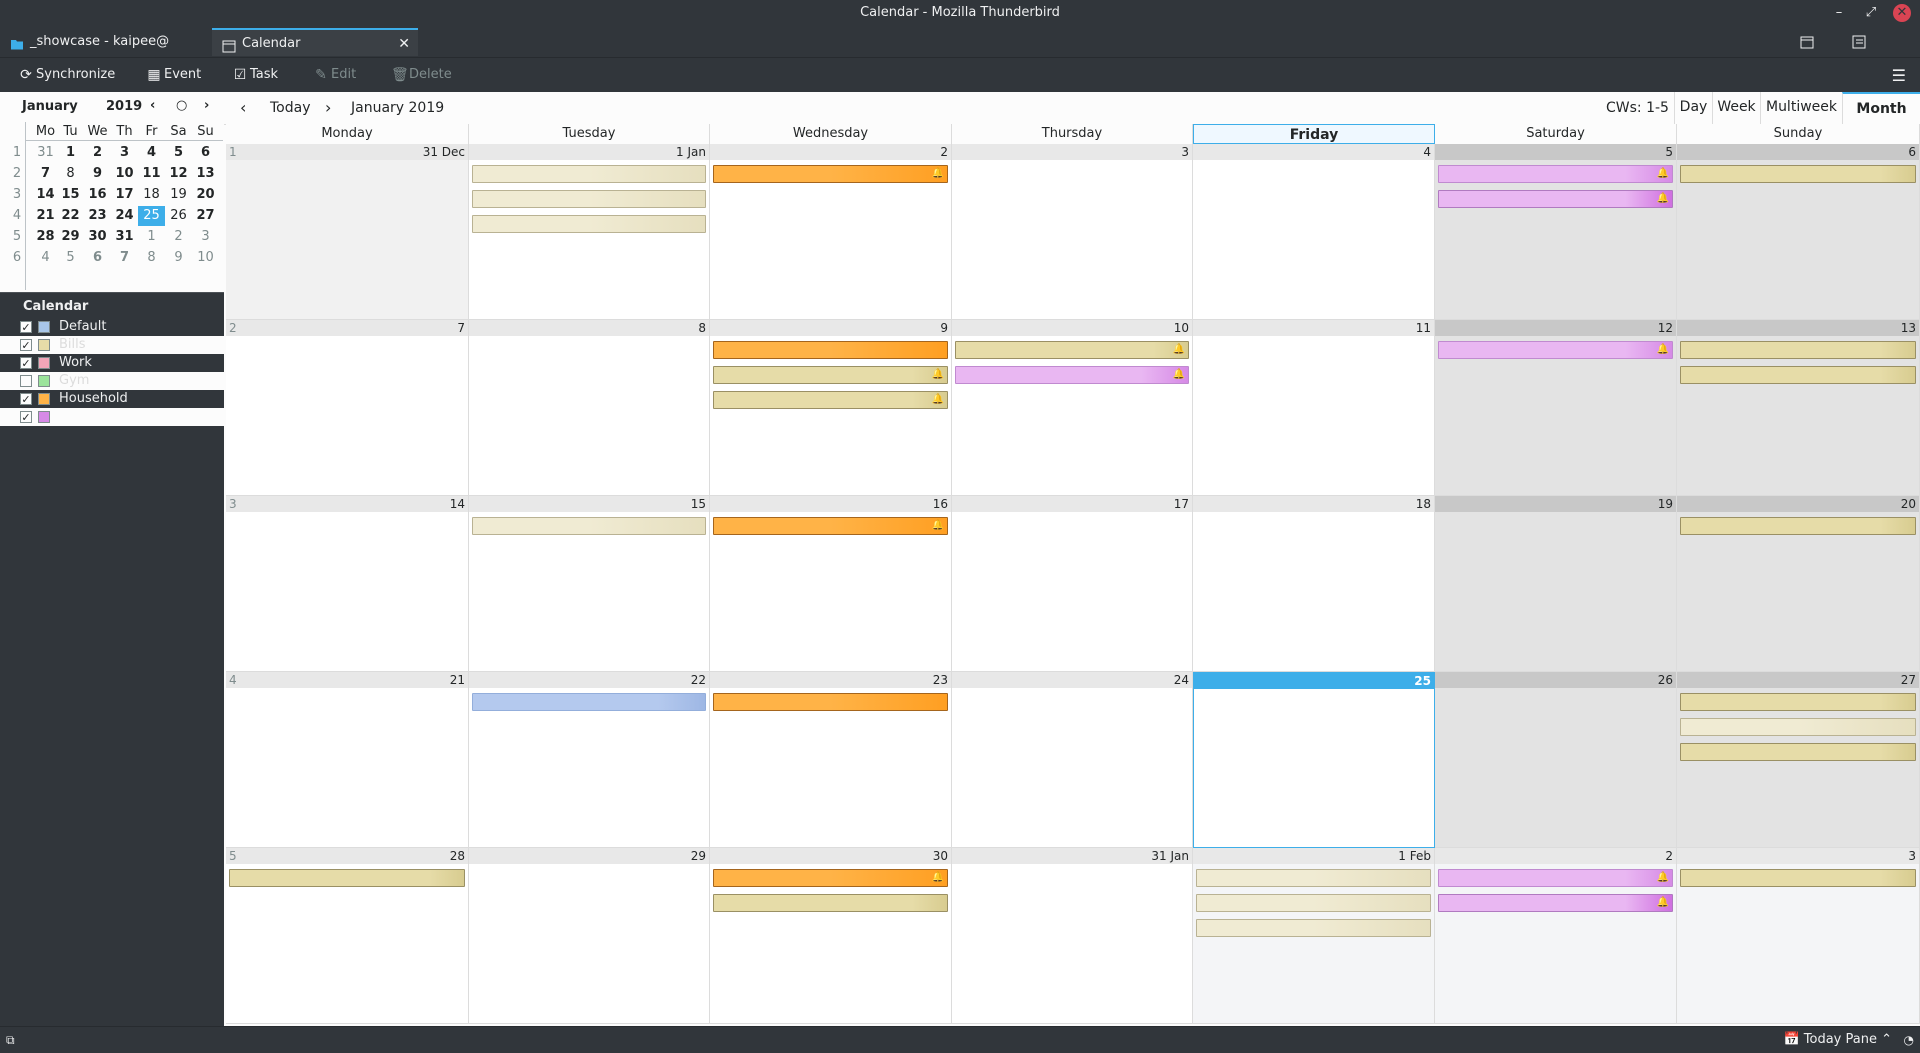 This screenshot has height=1053, width=1920. Describe the element at coordinates (205, 258) in the screenshot. I see `mini-month-day: 10` at that location.